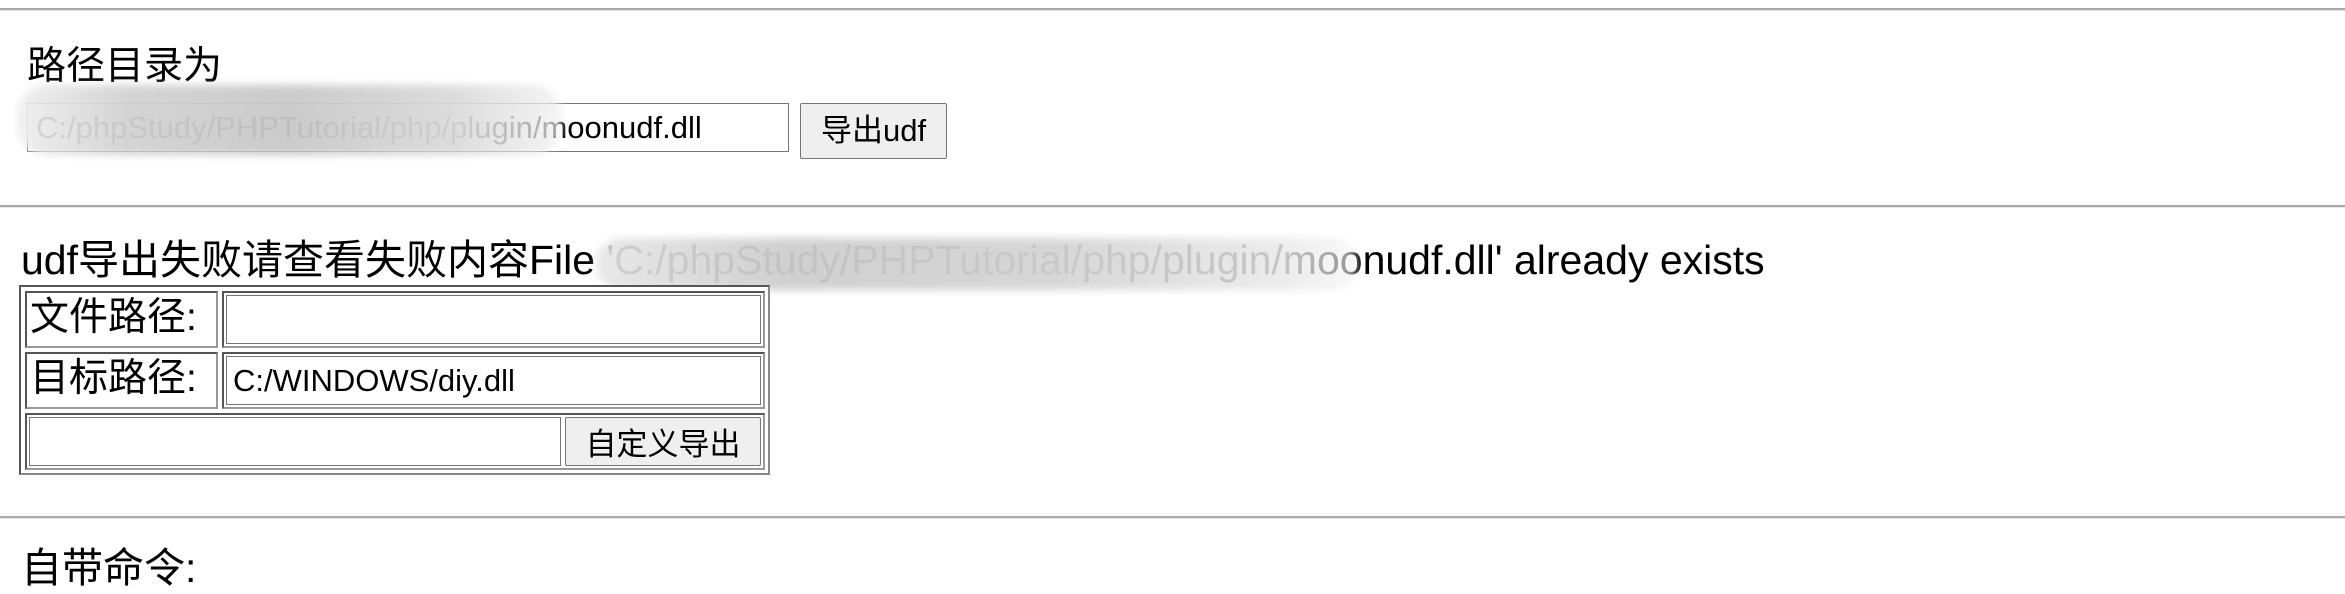  What do you see at coordinates (109, 568) in the screenshot?
I see `builtin-commands-heading: 自带命令:` at bounding box center [109, 568].